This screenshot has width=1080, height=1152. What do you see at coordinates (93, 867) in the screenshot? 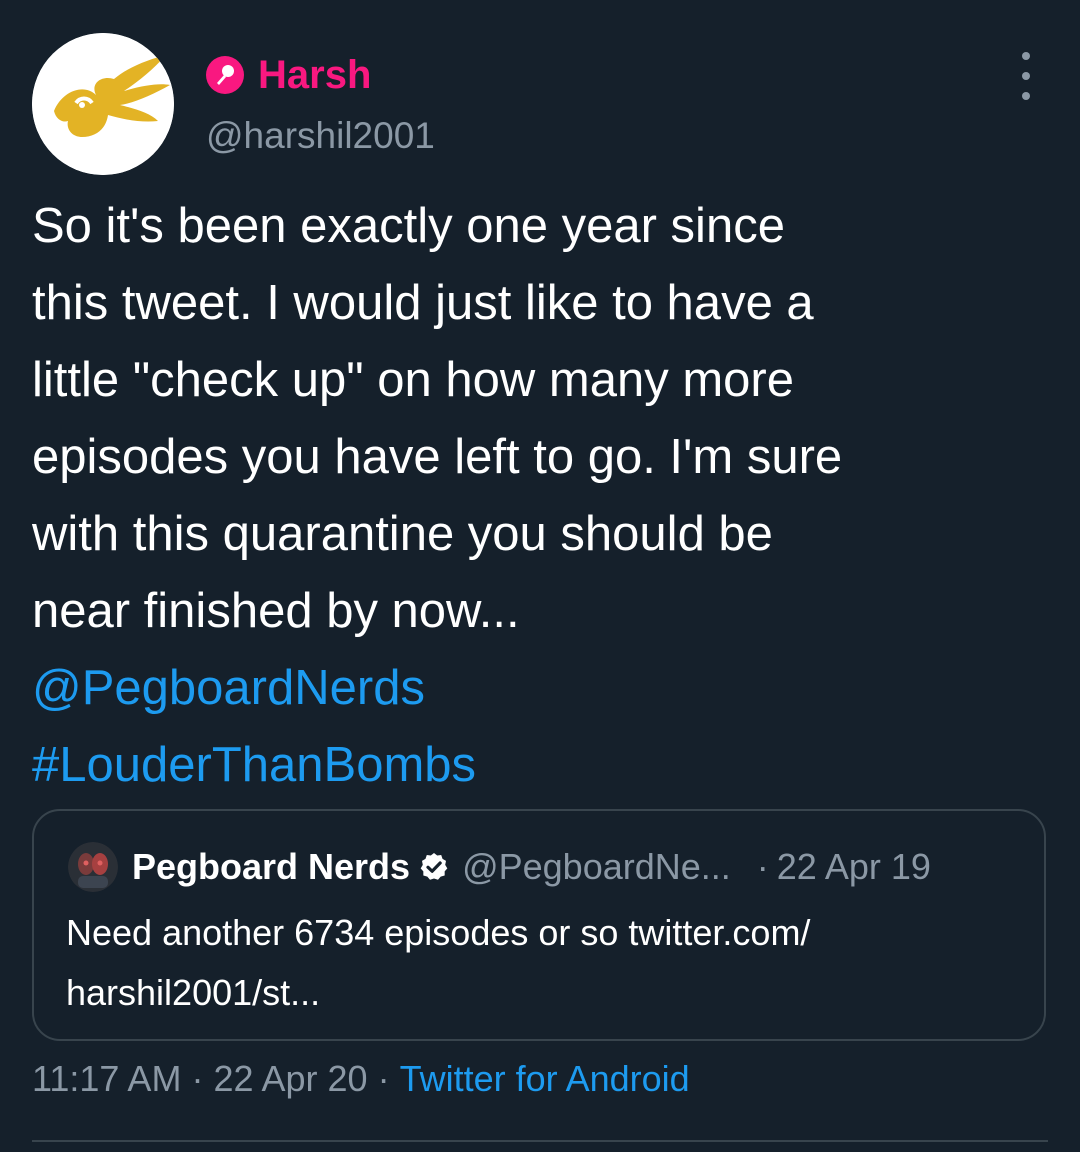
I see `quoted-author-avatar` at bounding box center [93, 867].